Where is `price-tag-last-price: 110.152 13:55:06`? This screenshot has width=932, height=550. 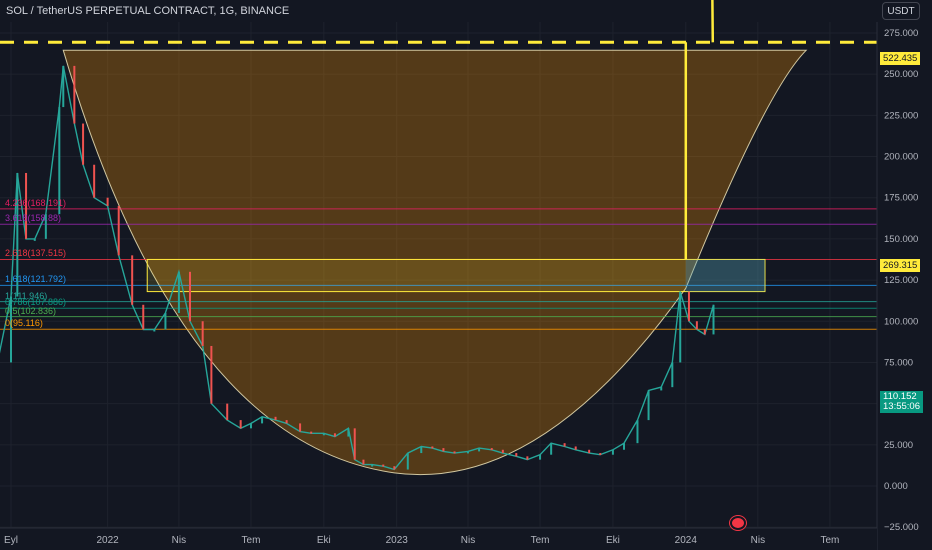
price-tag-last-price: 110.152 13:55:06 is located at coordinates (901, 402).